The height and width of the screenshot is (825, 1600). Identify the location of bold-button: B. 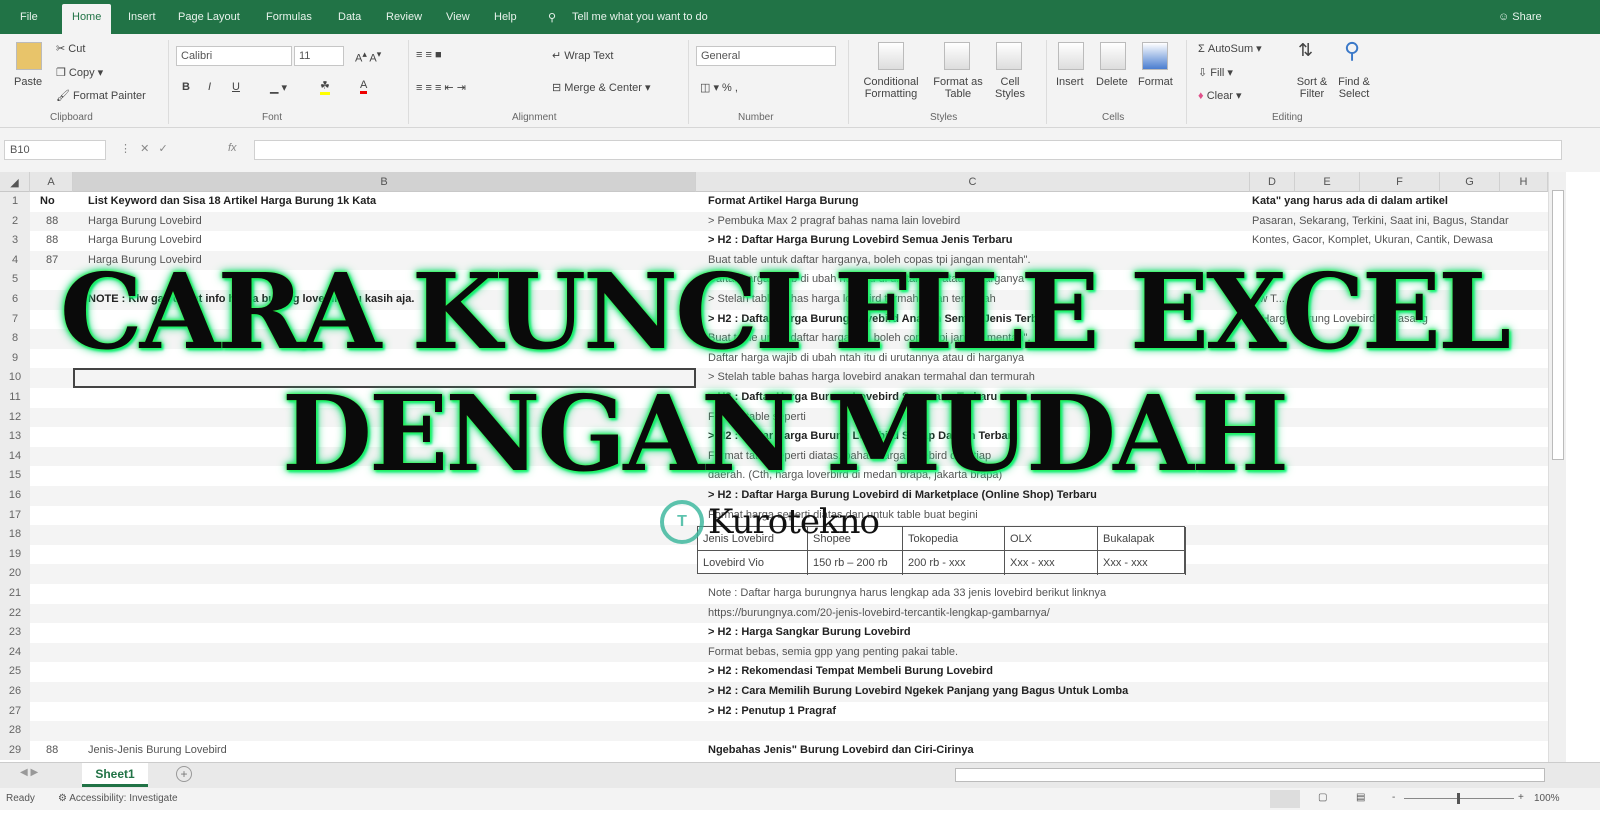
(186, 87).